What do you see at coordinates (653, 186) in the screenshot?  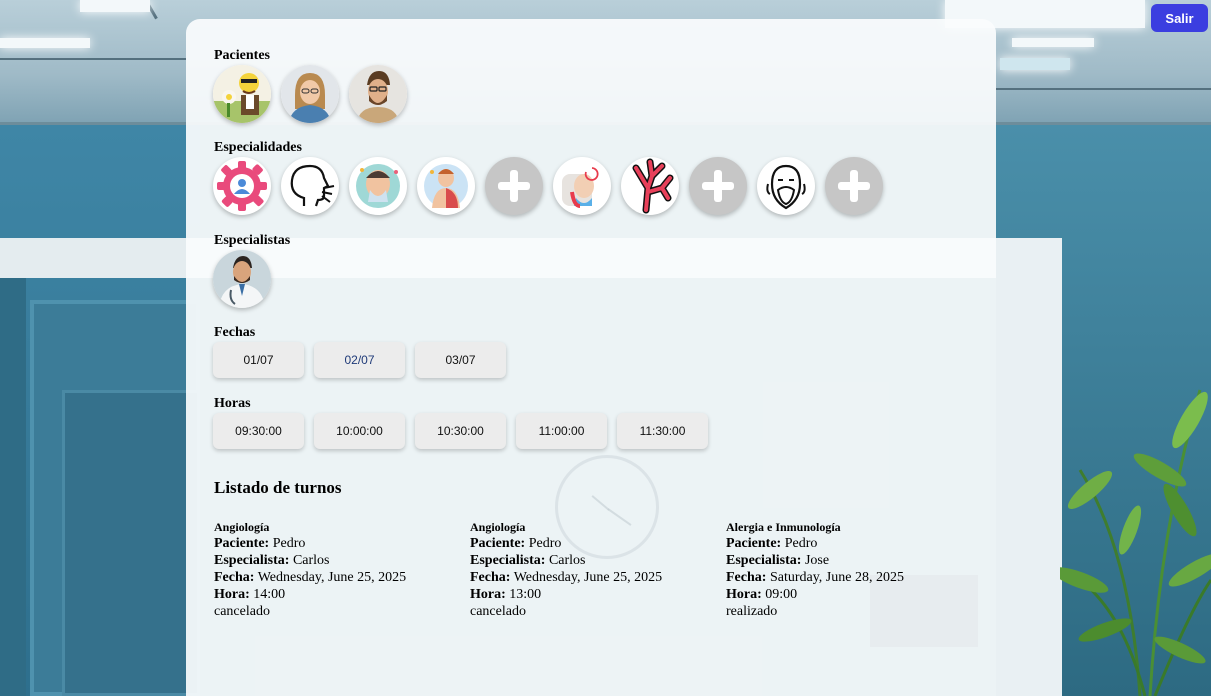 I see `vein-icon` at bounding box center [653, 186].